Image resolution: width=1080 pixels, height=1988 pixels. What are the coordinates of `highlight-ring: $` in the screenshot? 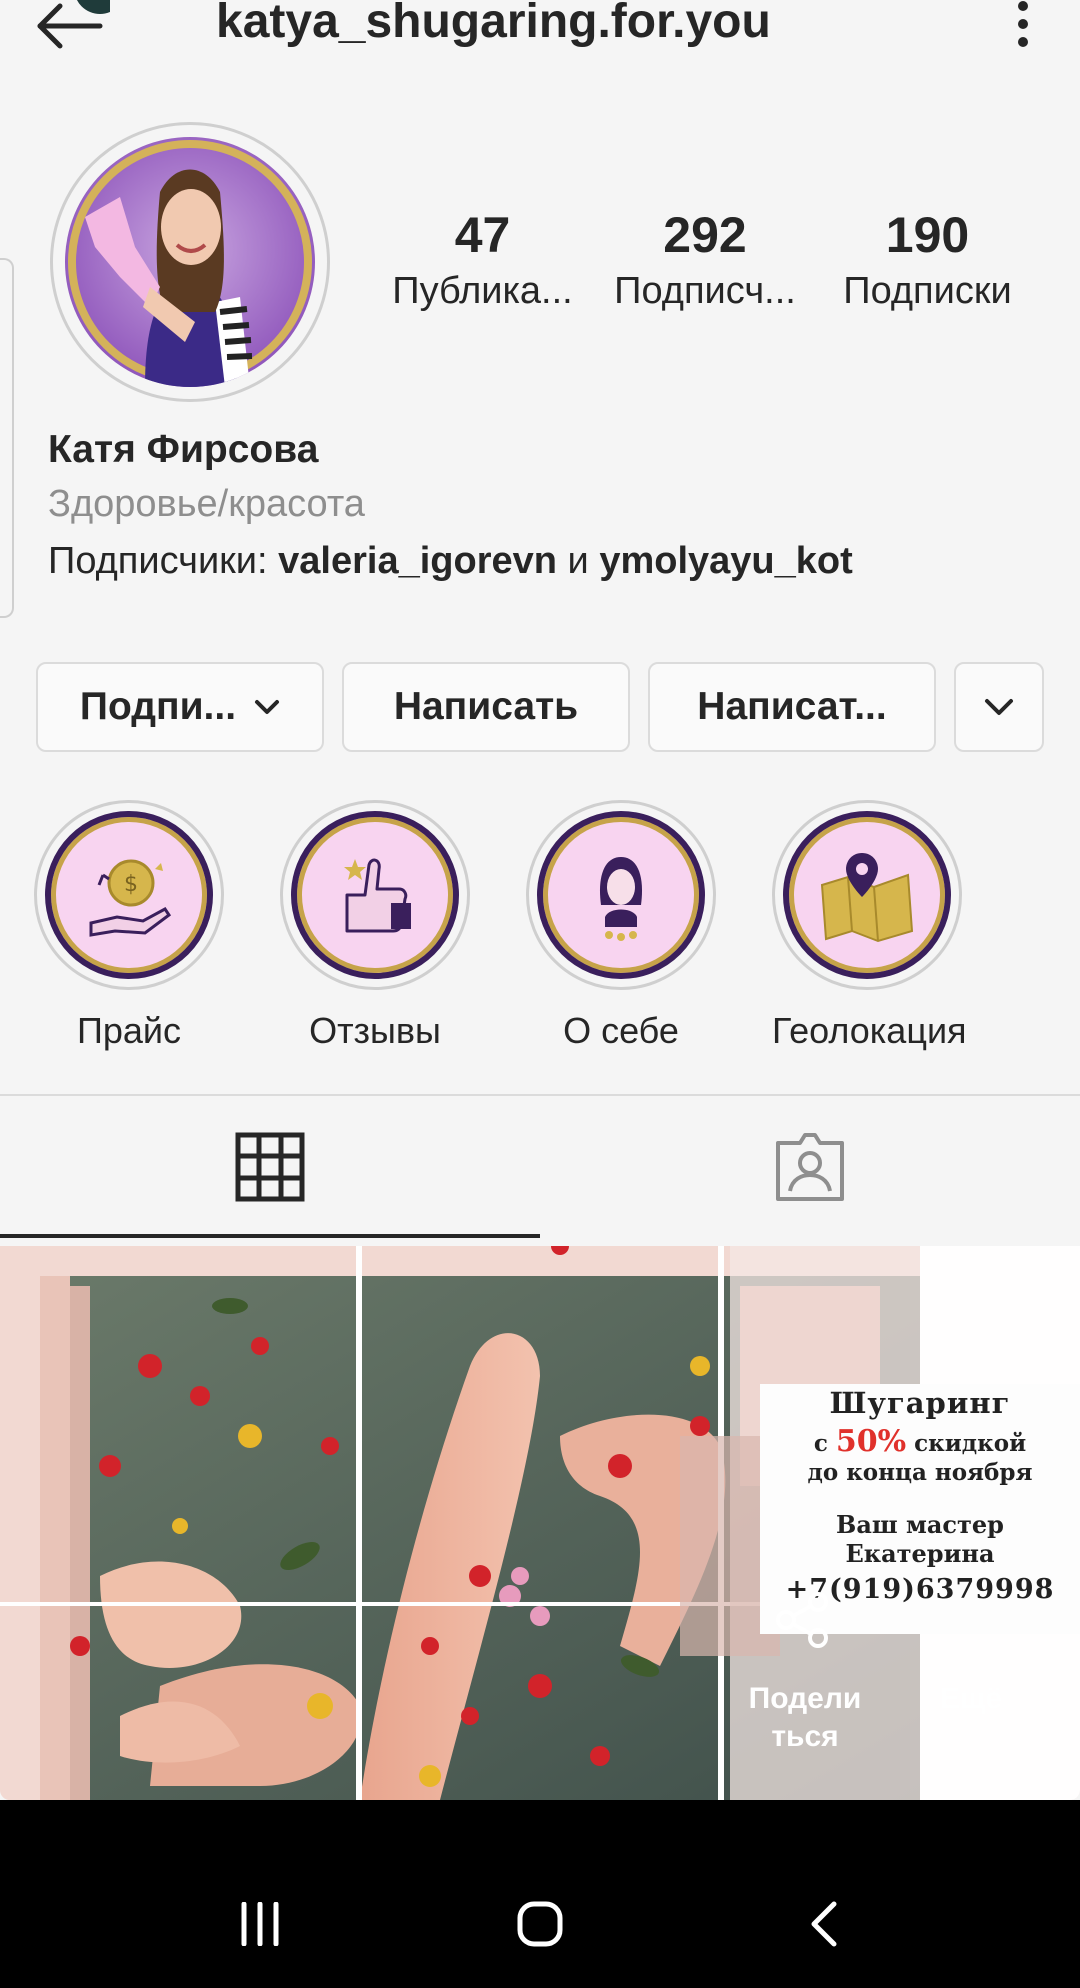 It's located at (129, 895).